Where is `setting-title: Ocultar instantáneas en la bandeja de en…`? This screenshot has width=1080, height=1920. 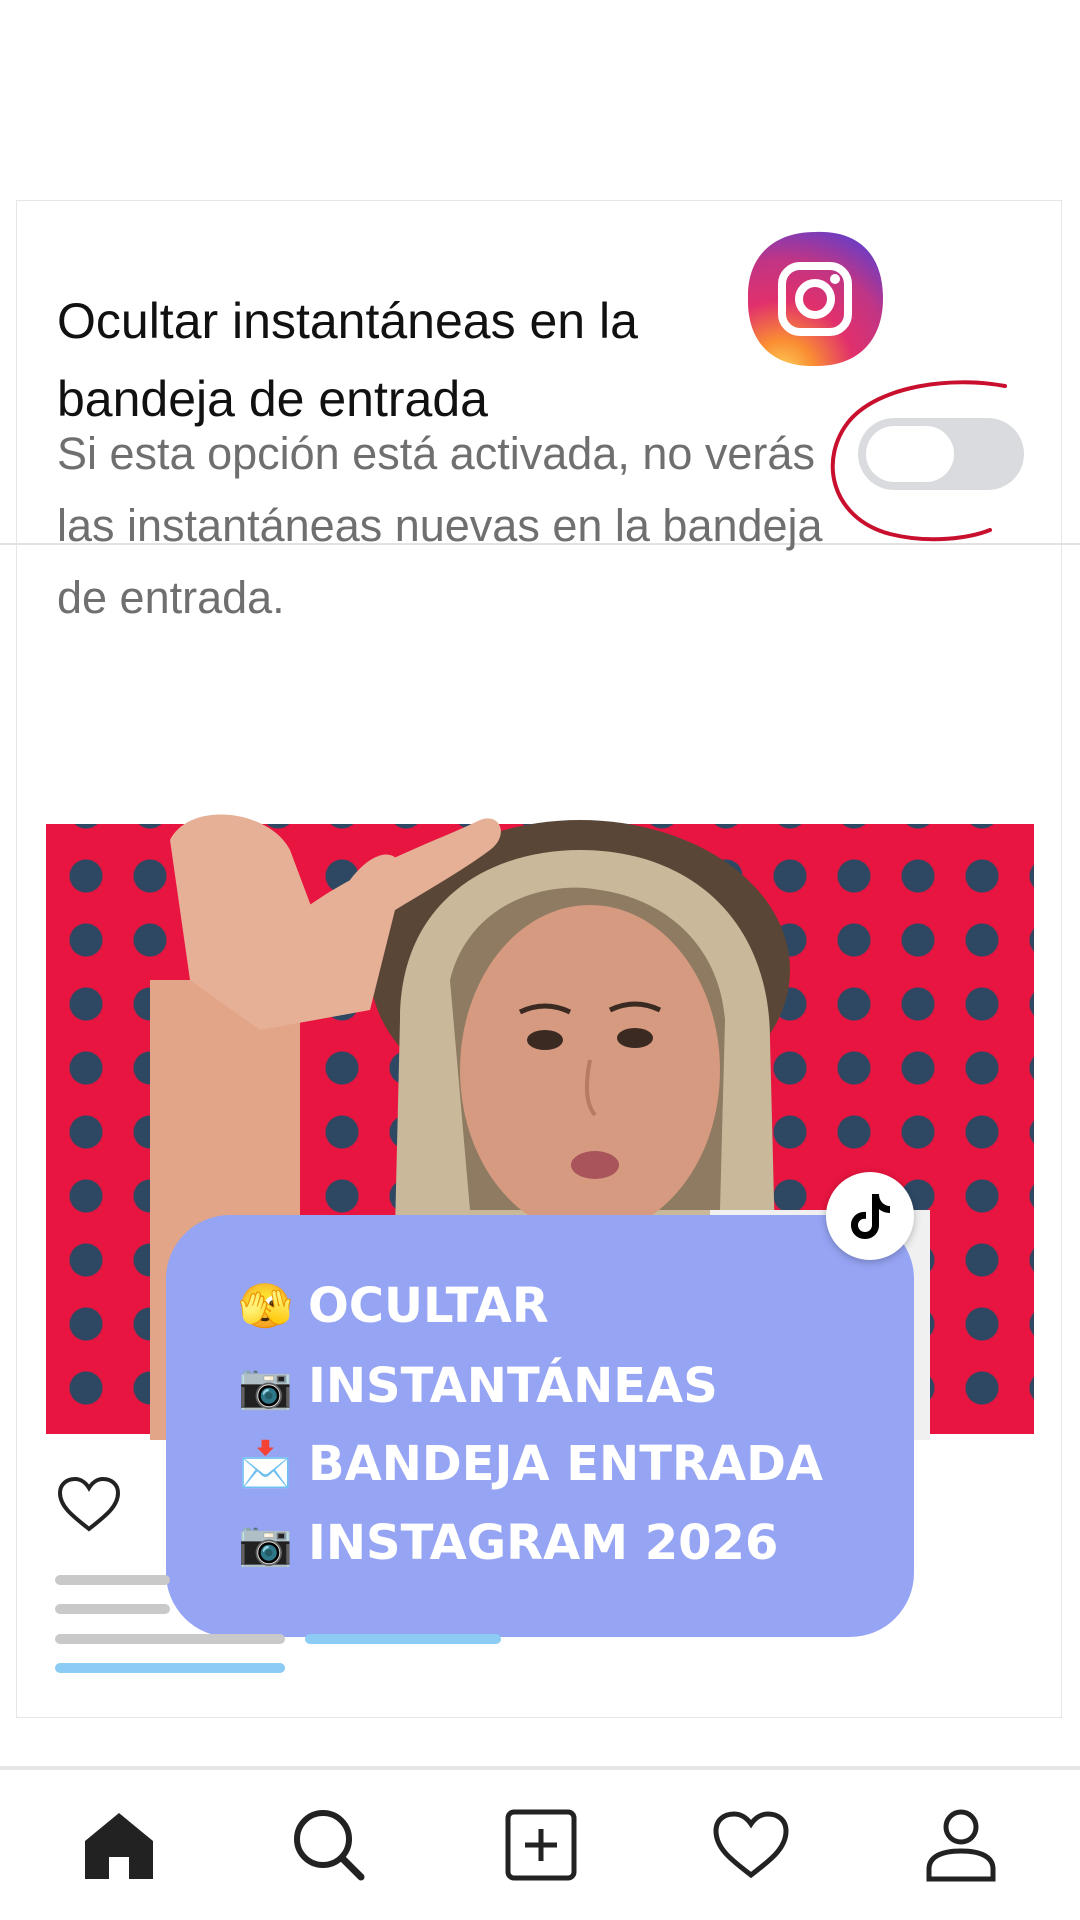
setting-title: Ocultar instantáneas en la bandeja de en… is located at coordinates (347, 360).